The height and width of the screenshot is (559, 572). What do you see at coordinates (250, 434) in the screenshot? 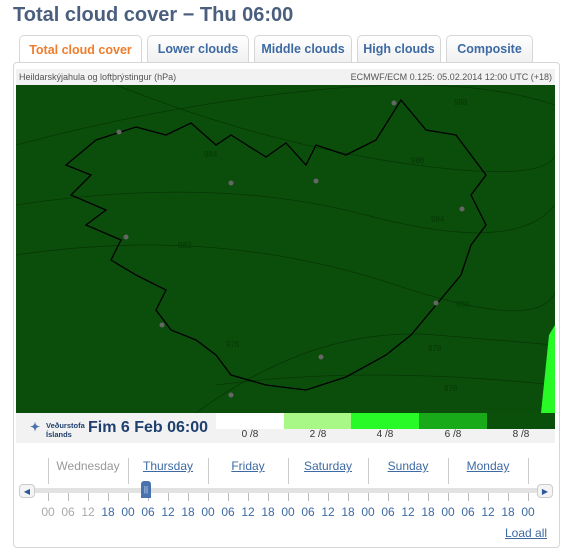
I see `legend-label: 0 /8` at bounding box center [250, 434].